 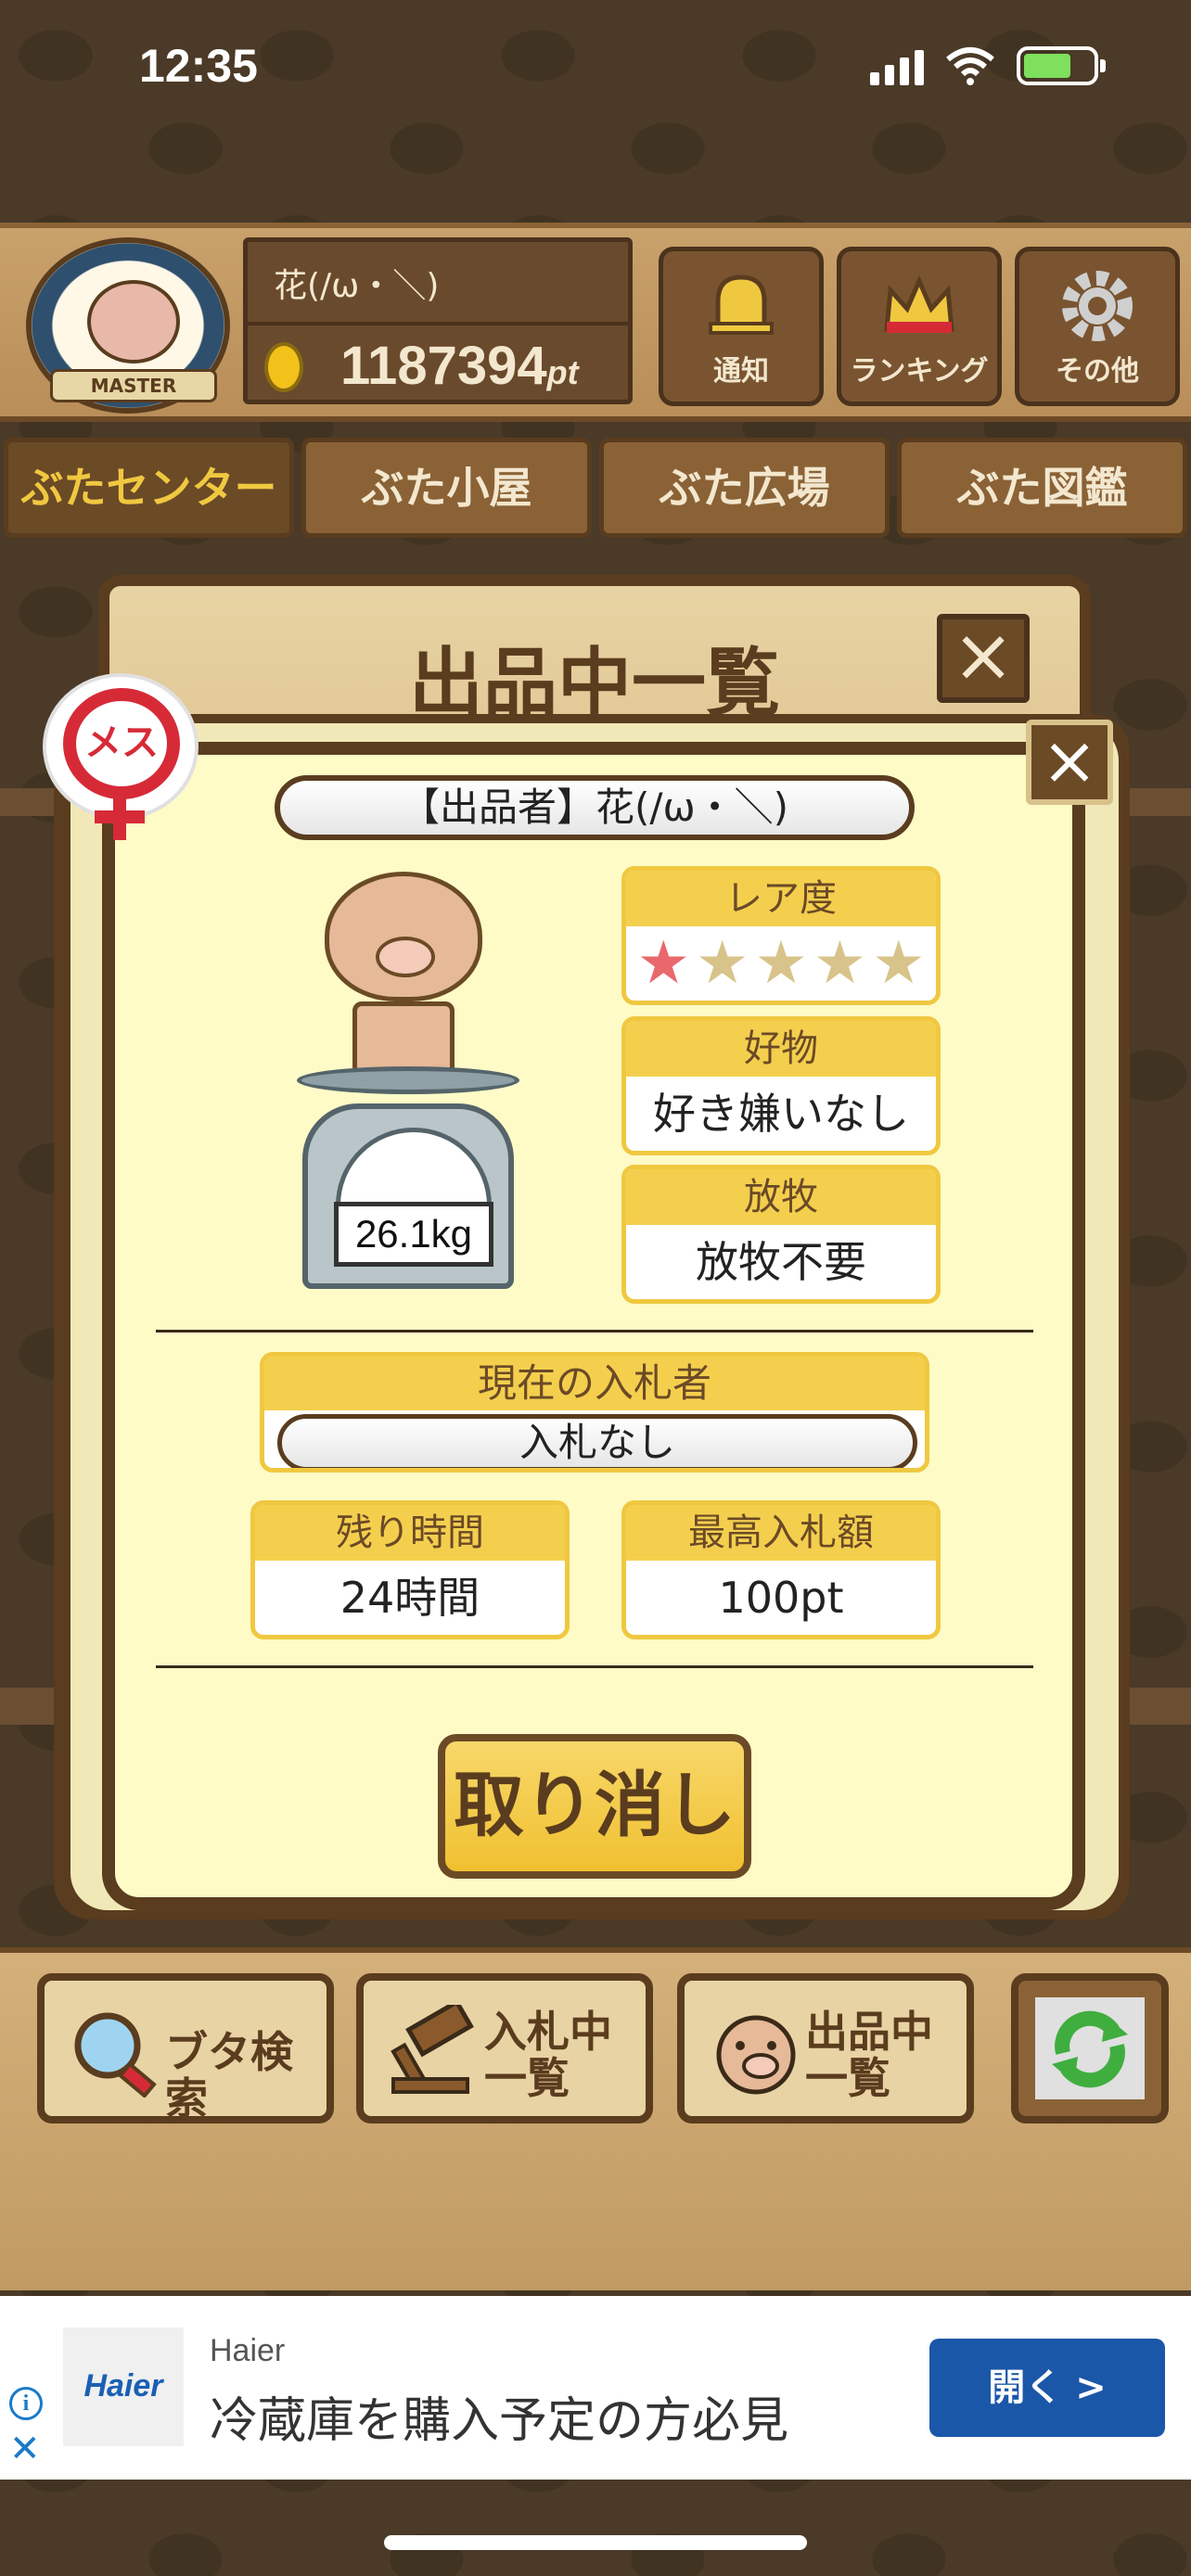 I want to click on ranking-label: ランキング, so click(x=919, y=371).